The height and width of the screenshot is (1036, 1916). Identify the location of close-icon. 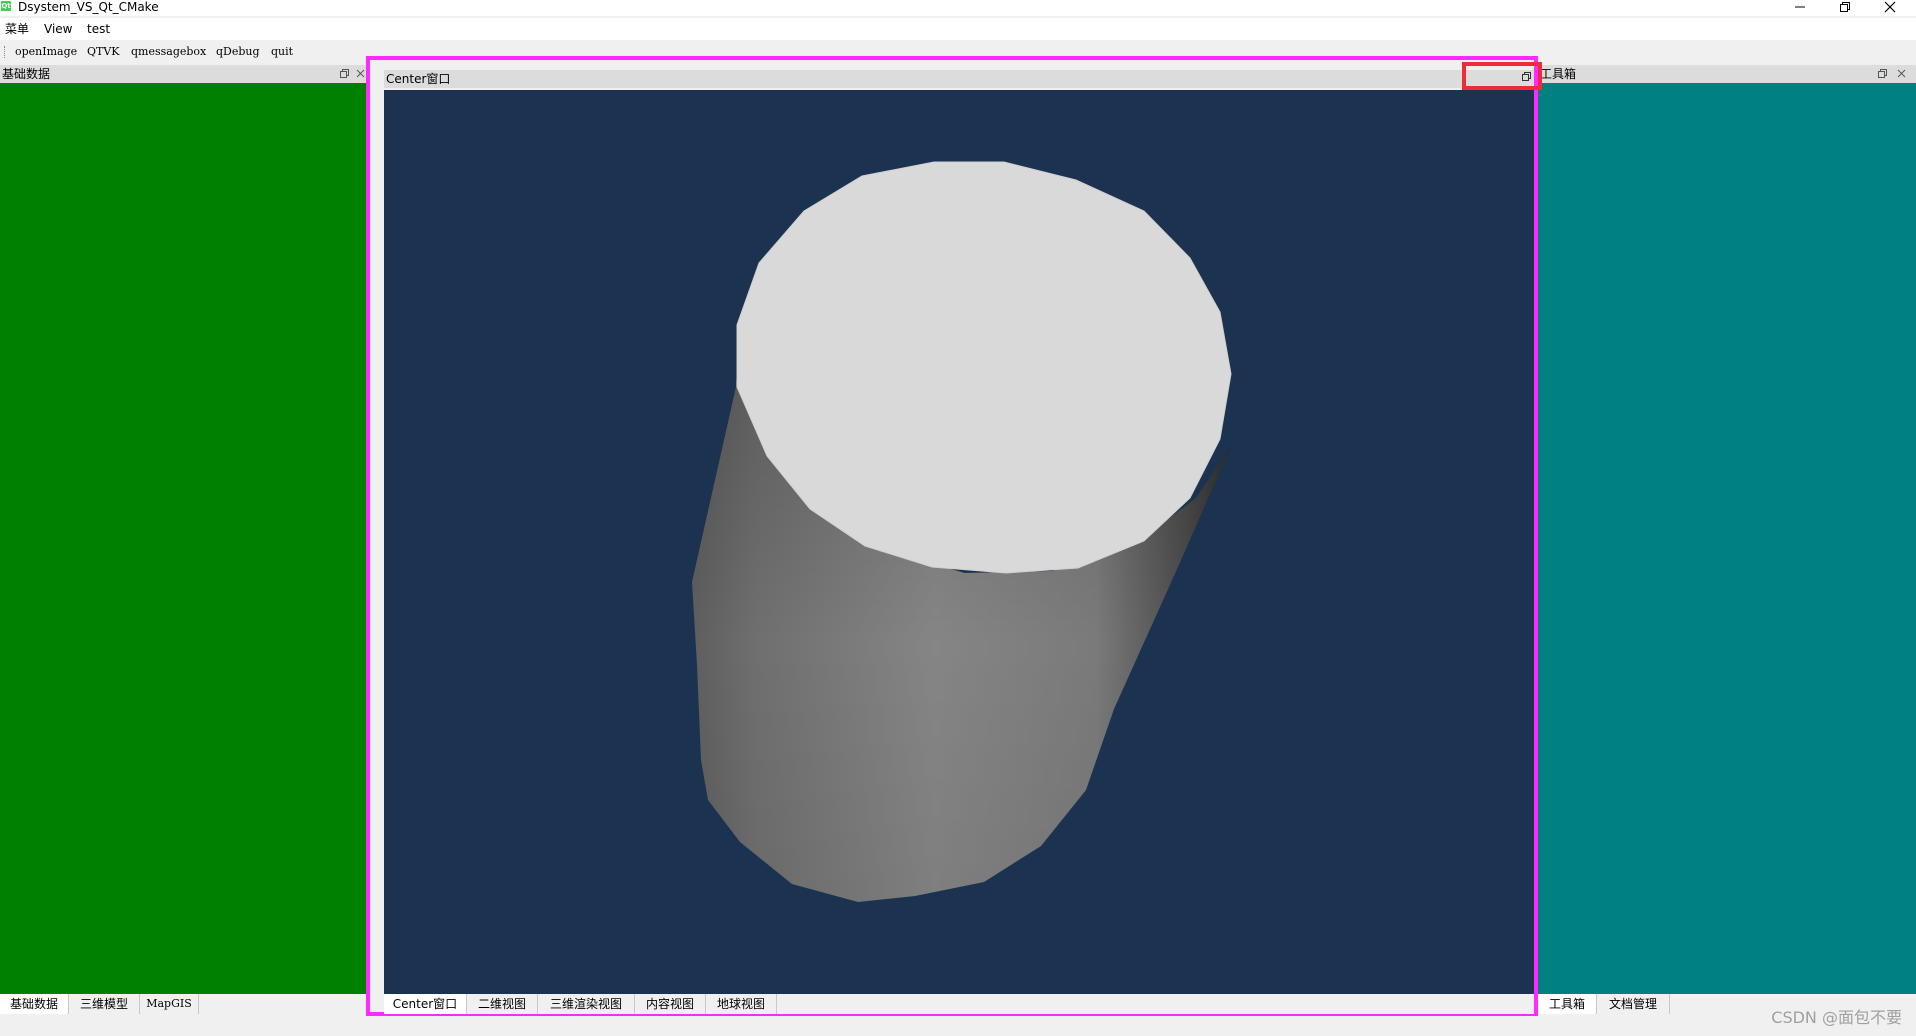
(1890, 7).